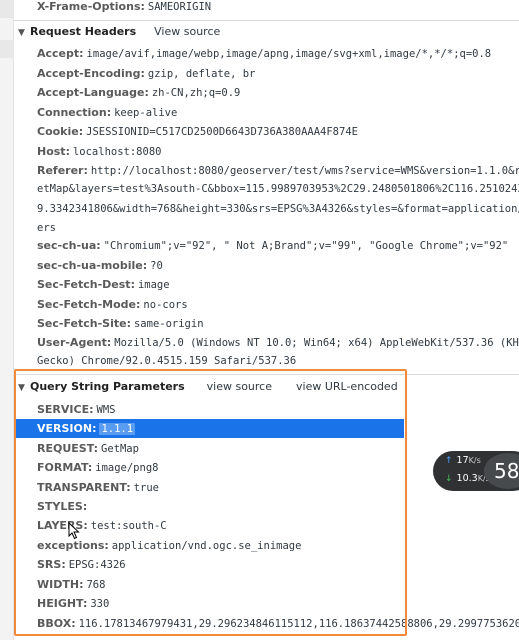 This screenshot has height=640, width=519. Describe the element at coordinates (56, 623) in the screenshot. I see `param-key: BBOX:` at that location.